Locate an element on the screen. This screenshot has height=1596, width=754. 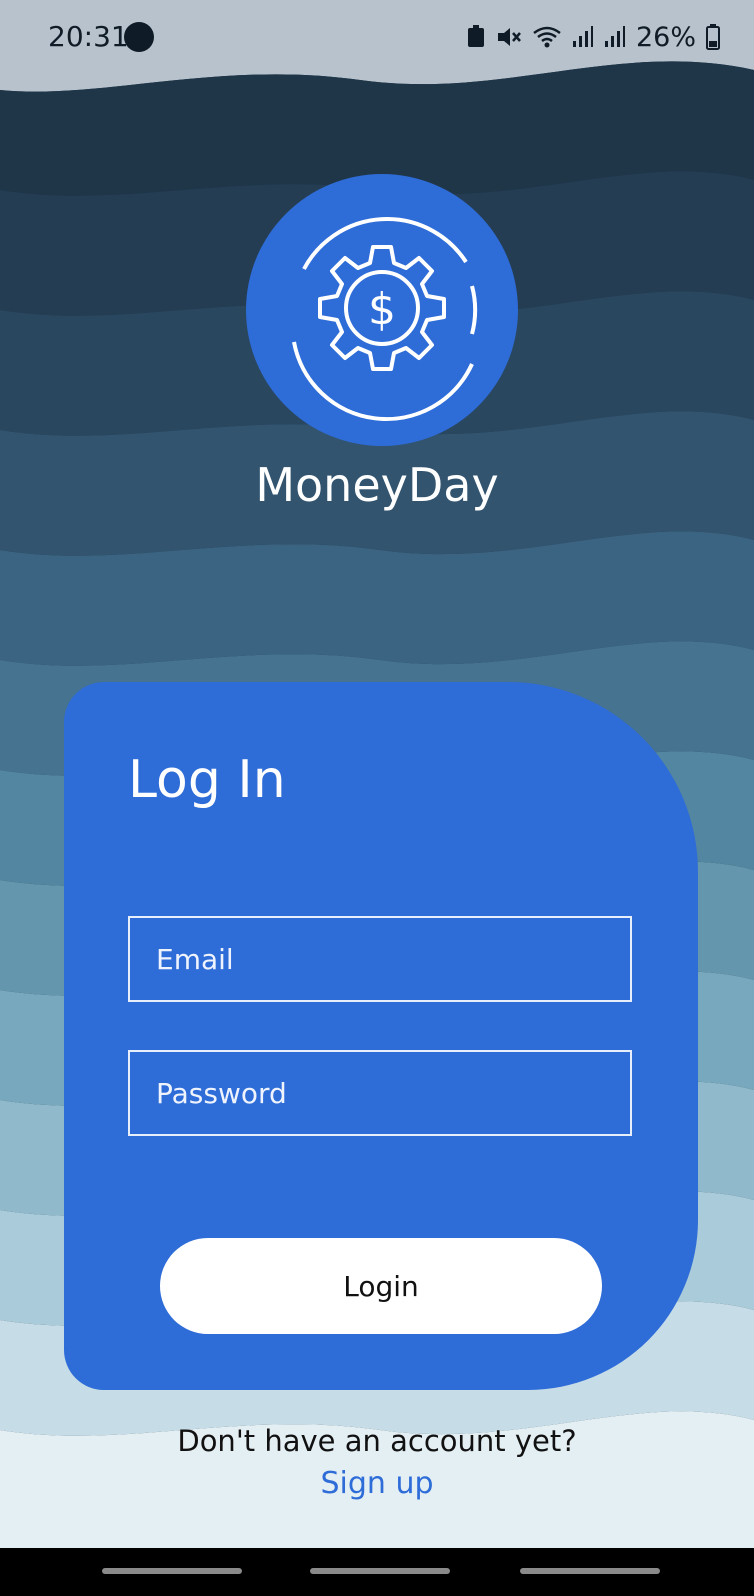
status-time: 20:31 is located at coordinates (88, 36).